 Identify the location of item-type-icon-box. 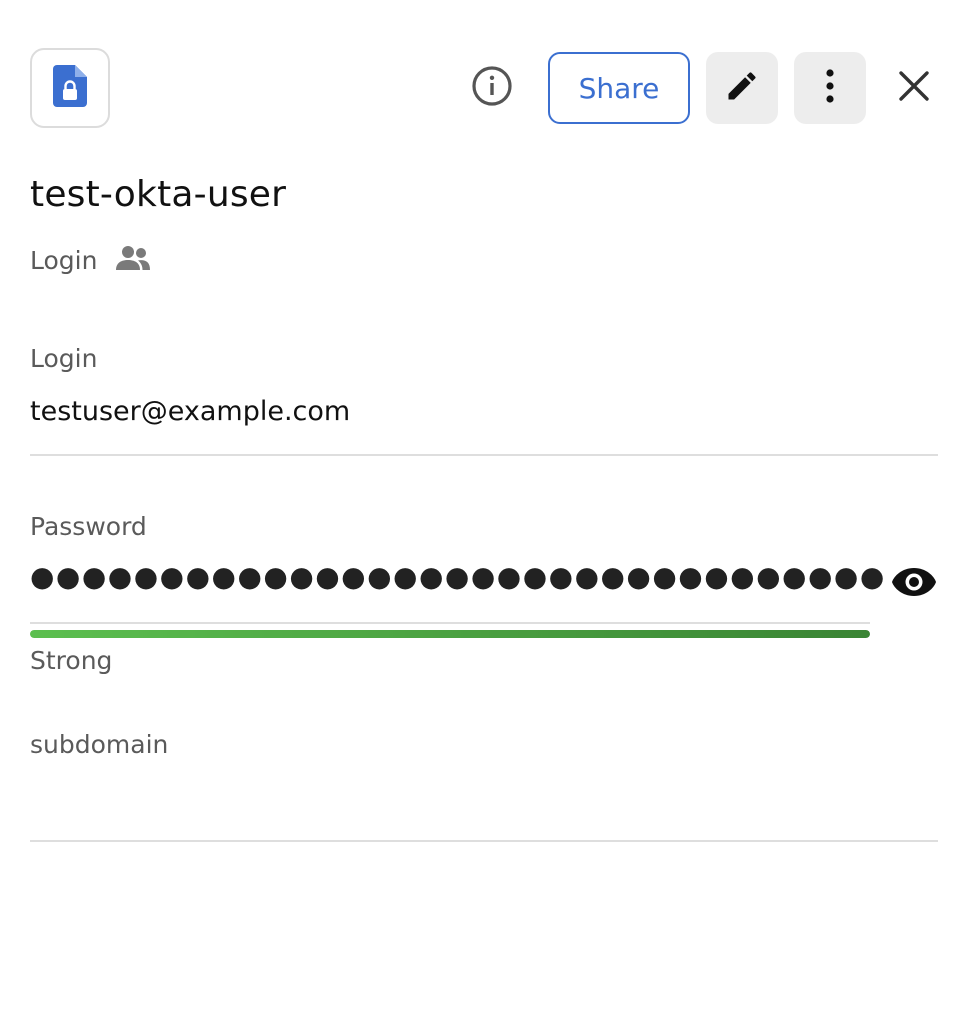
(70, 88).